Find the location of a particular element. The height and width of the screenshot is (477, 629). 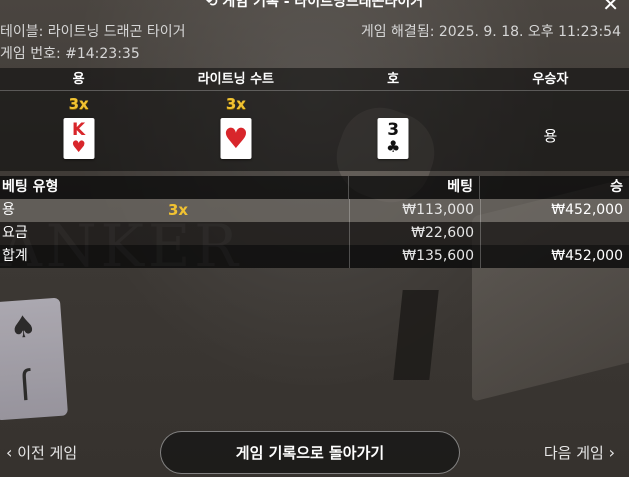

tiger-cell: 3 ♣ is located at coordinates (393, 131).